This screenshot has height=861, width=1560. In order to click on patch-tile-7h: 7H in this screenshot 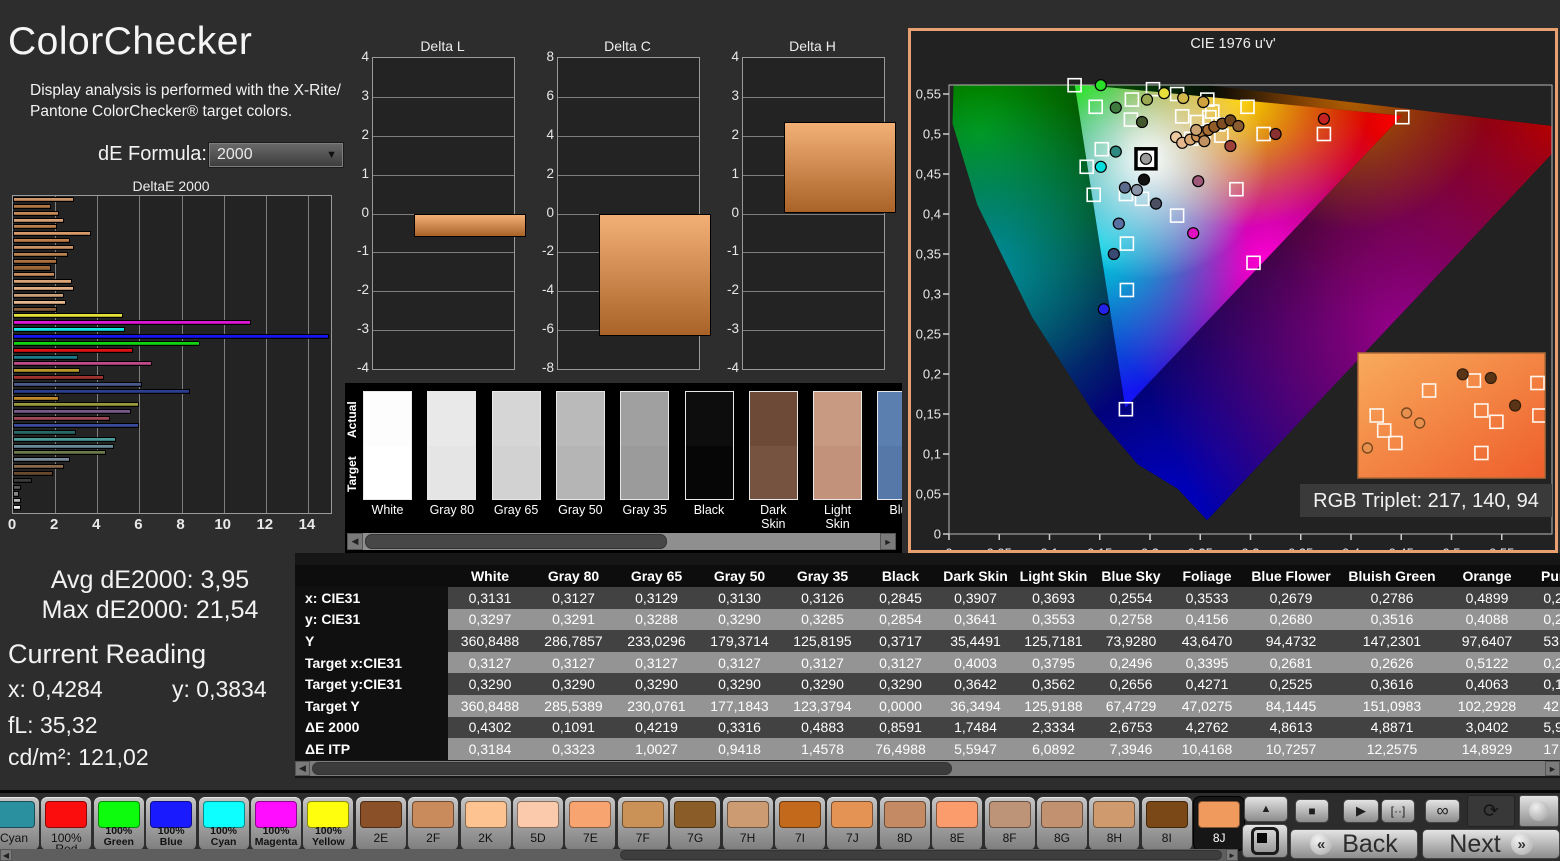, I will do `click(747, 823)`.